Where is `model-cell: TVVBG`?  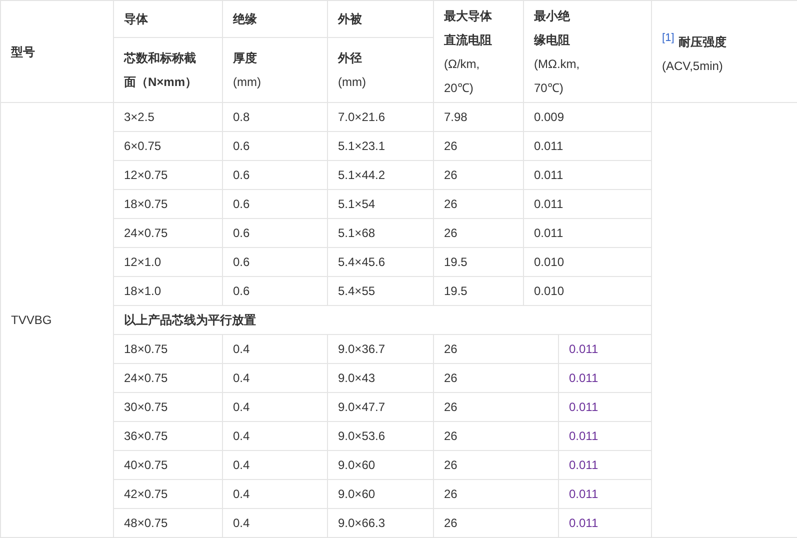
model-cell: TVVBG is located at coordinates (57, 320).